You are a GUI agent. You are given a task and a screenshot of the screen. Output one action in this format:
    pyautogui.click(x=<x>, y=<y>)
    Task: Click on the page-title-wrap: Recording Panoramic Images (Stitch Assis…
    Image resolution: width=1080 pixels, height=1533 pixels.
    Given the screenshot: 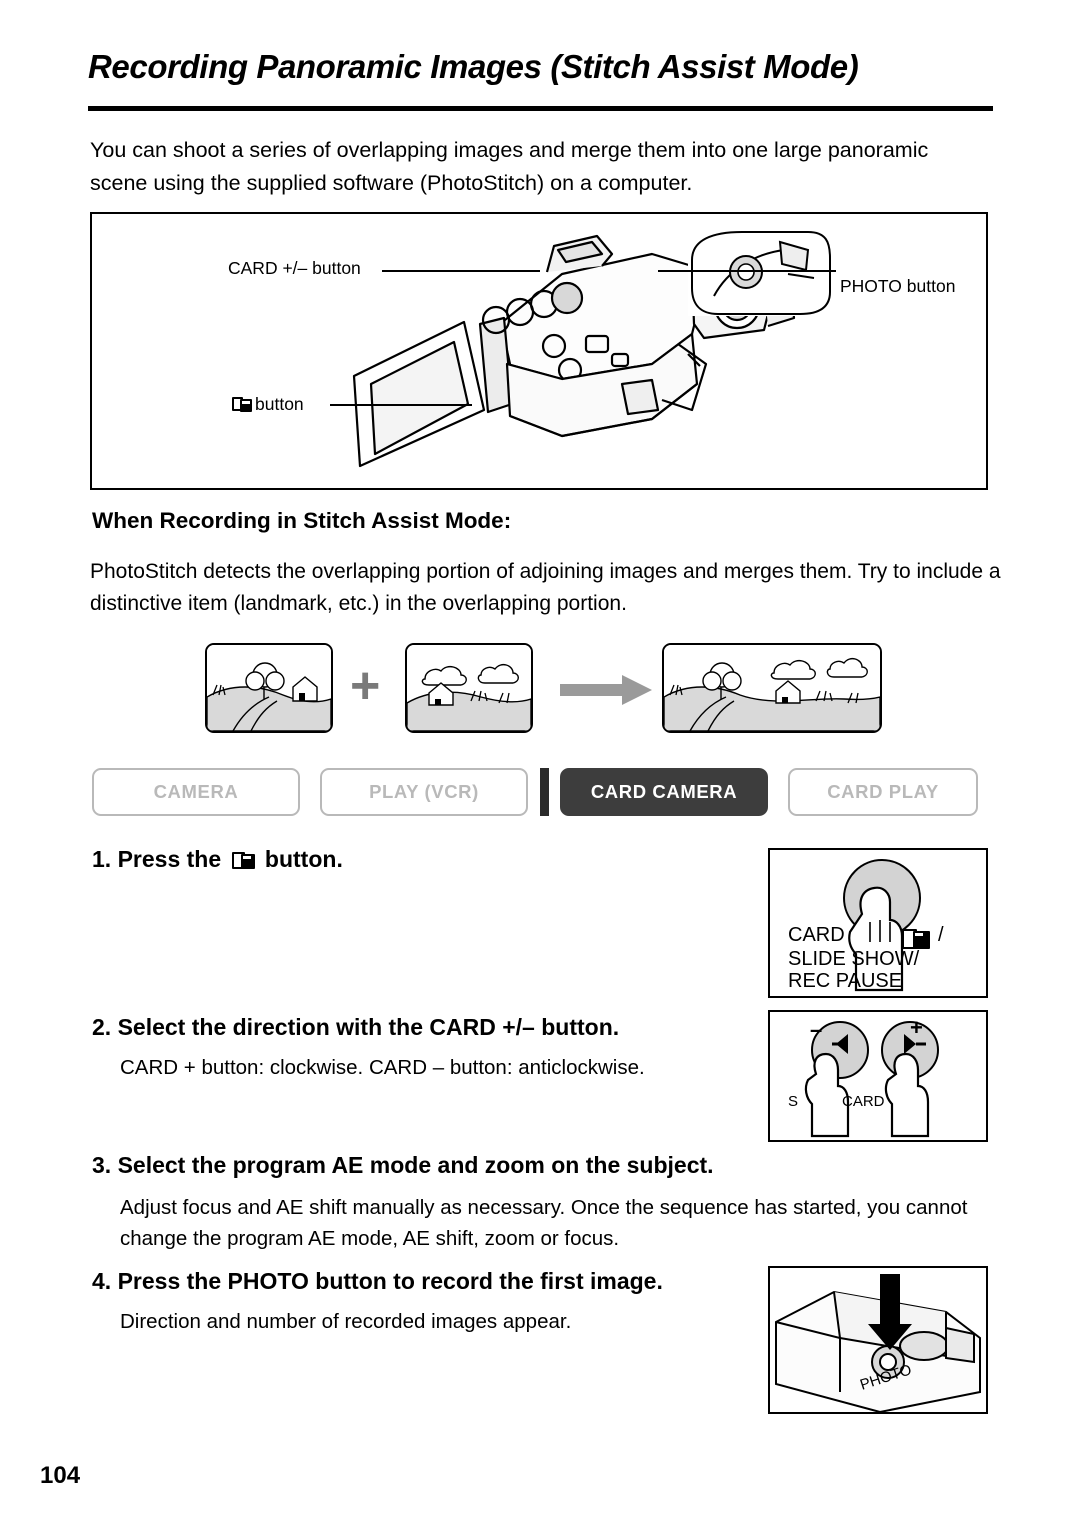 What is the action you would take?
    pyautogui.click(x=540, y=67)
    